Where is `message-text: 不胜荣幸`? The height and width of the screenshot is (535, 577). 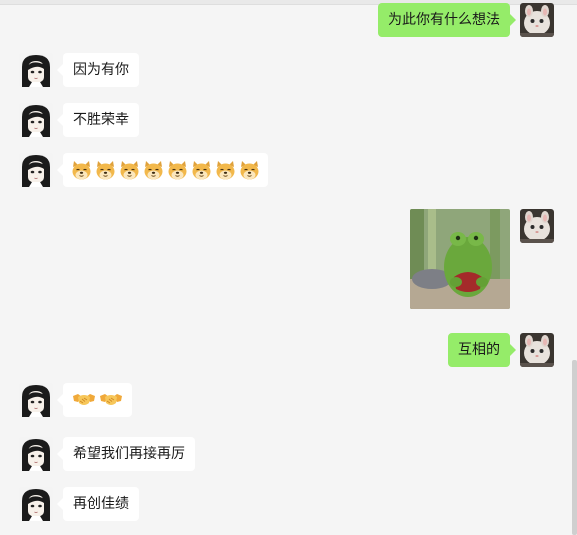
message-text: 不胜荣幸 is located at coordinates (101, 120).